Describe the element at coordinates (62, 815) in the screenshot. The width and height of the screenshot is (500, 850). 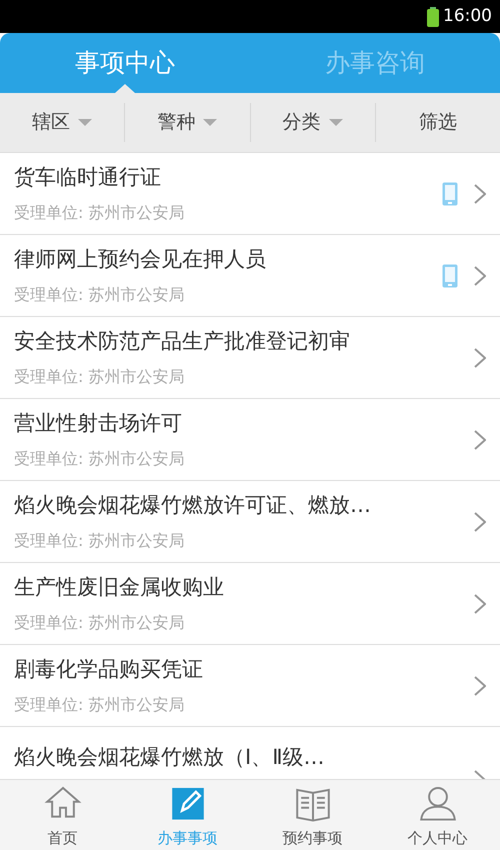
I see `nav-tab: 首页` at that location.